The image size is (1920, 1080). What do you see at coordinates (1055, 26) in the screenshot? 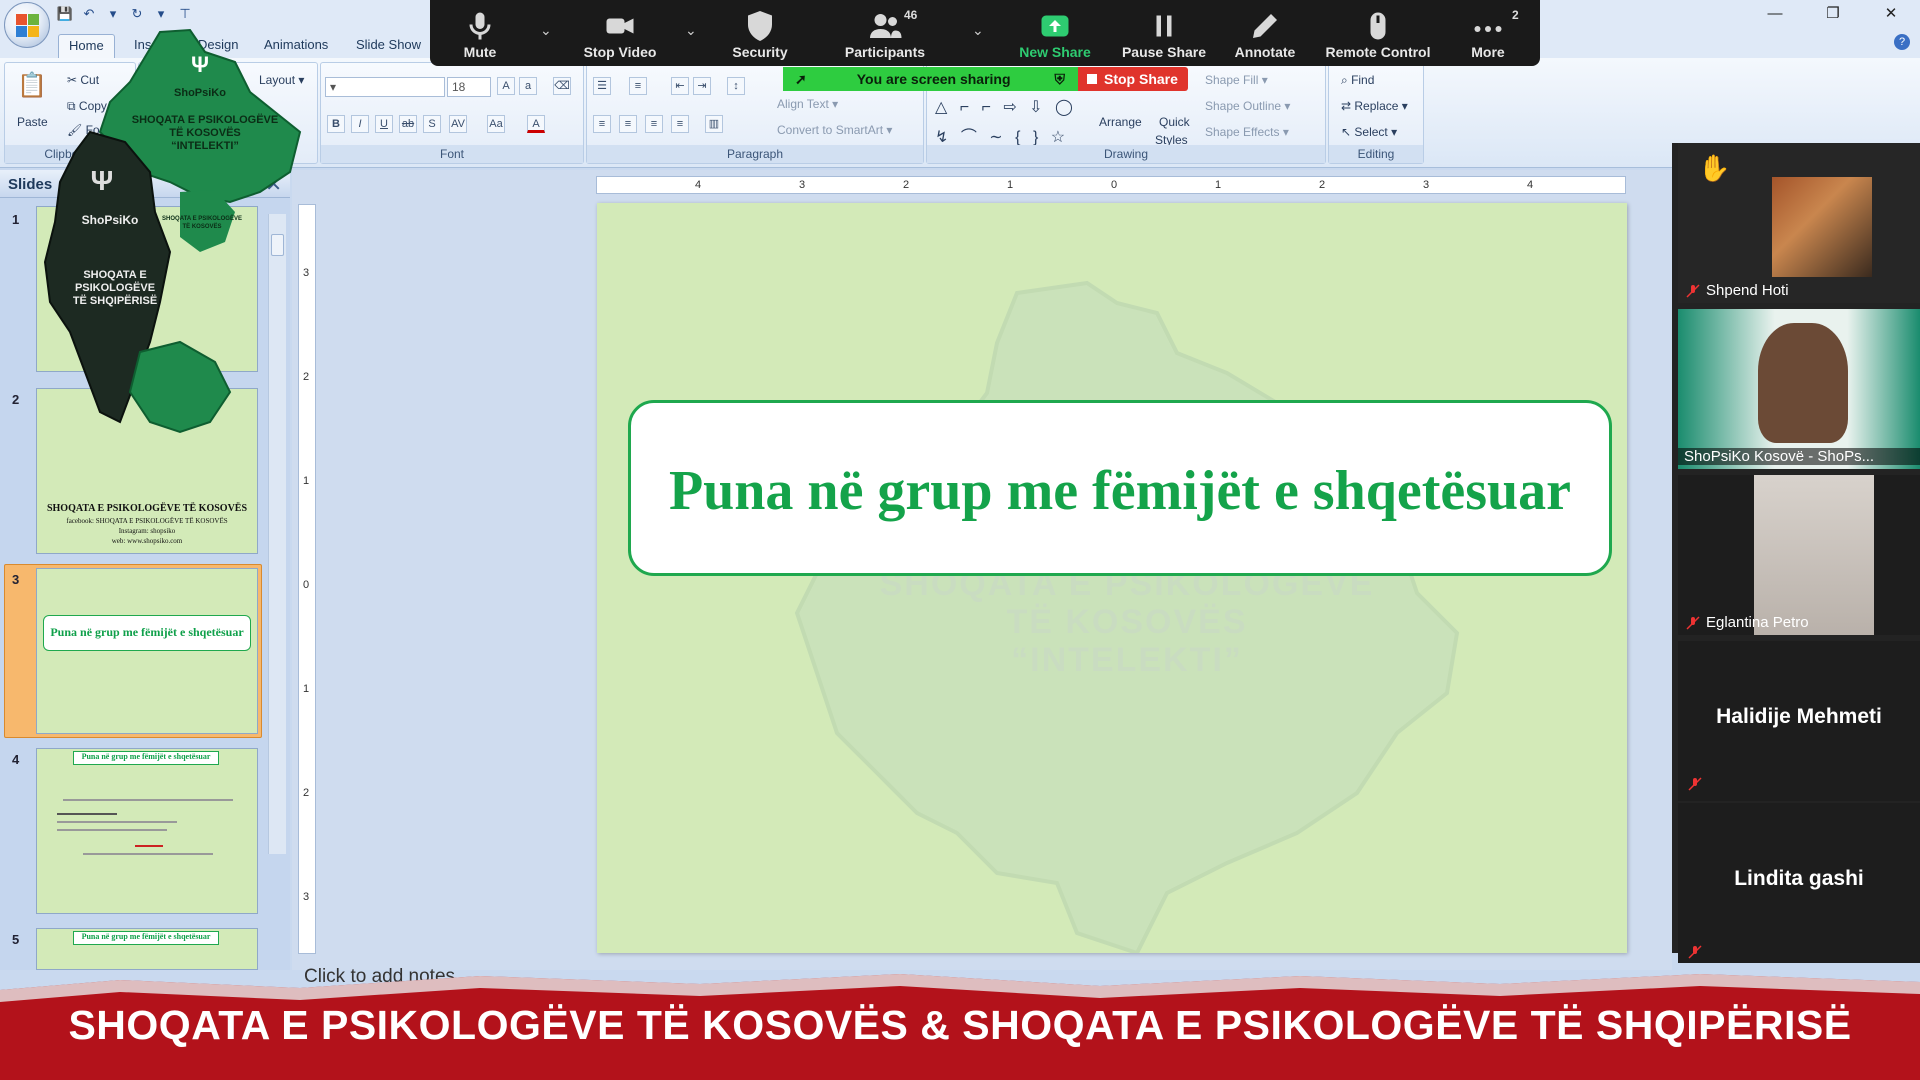
I see `share-up-icon` at bounding box center [1055, 26].